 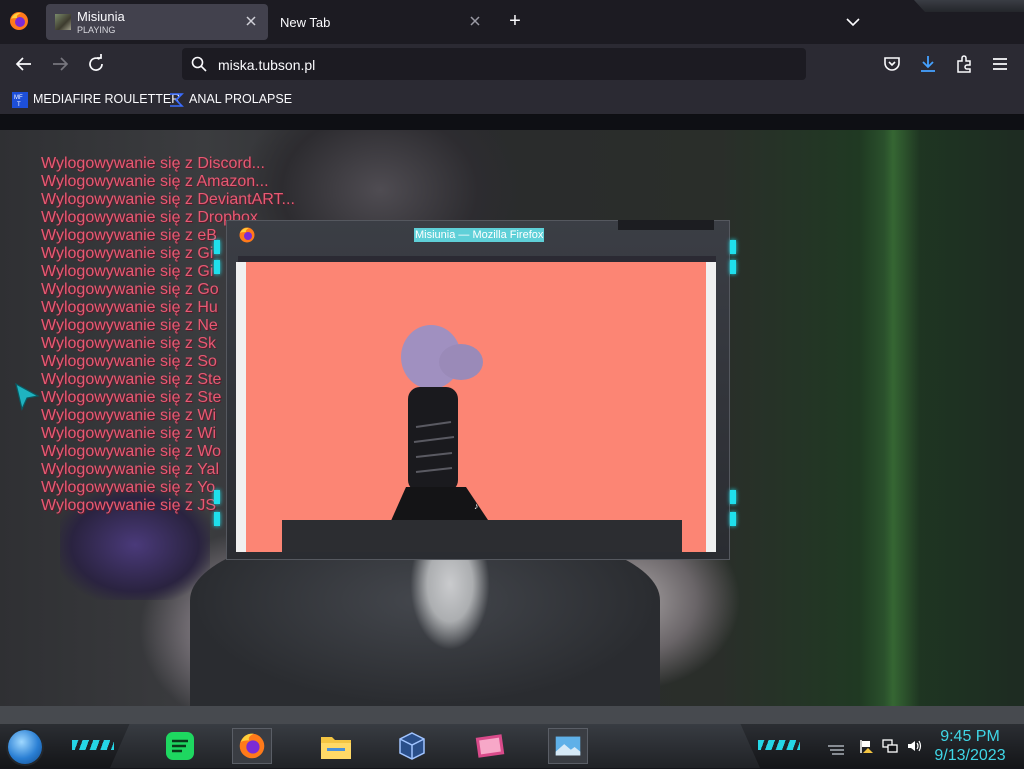 What do you see at coordinates (515, 22) in the screenshot?
I see `new-tab-button: +` at bounding box center [515, 22].